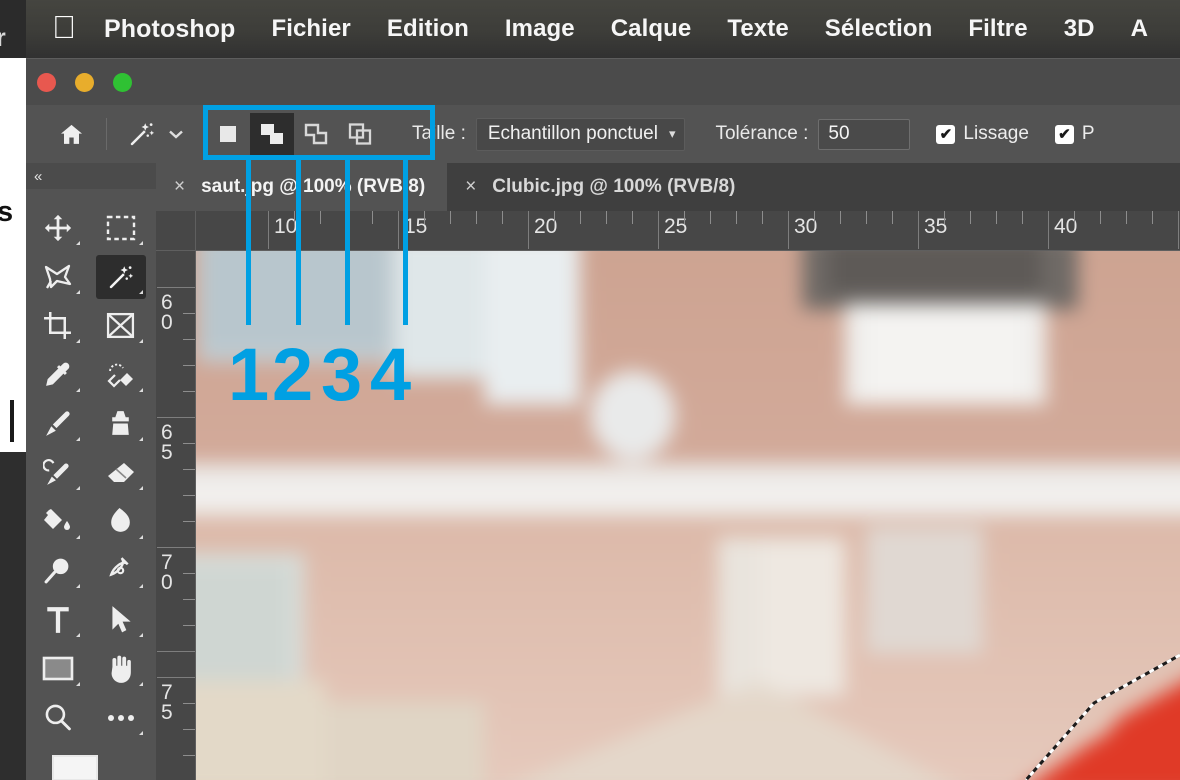  I want to click on minimize-button, so click(84, 82).